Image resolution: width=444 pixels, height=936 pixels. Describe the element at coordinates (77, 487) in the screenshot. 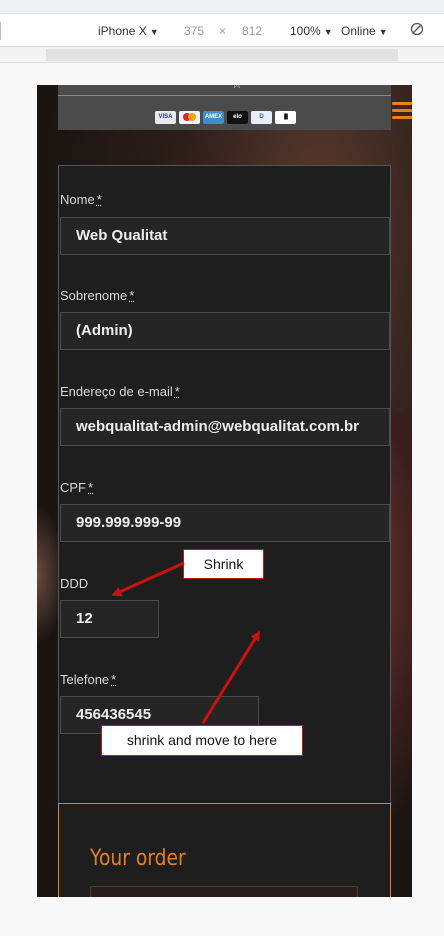

I see `cpf-label: CPF *` at that location.